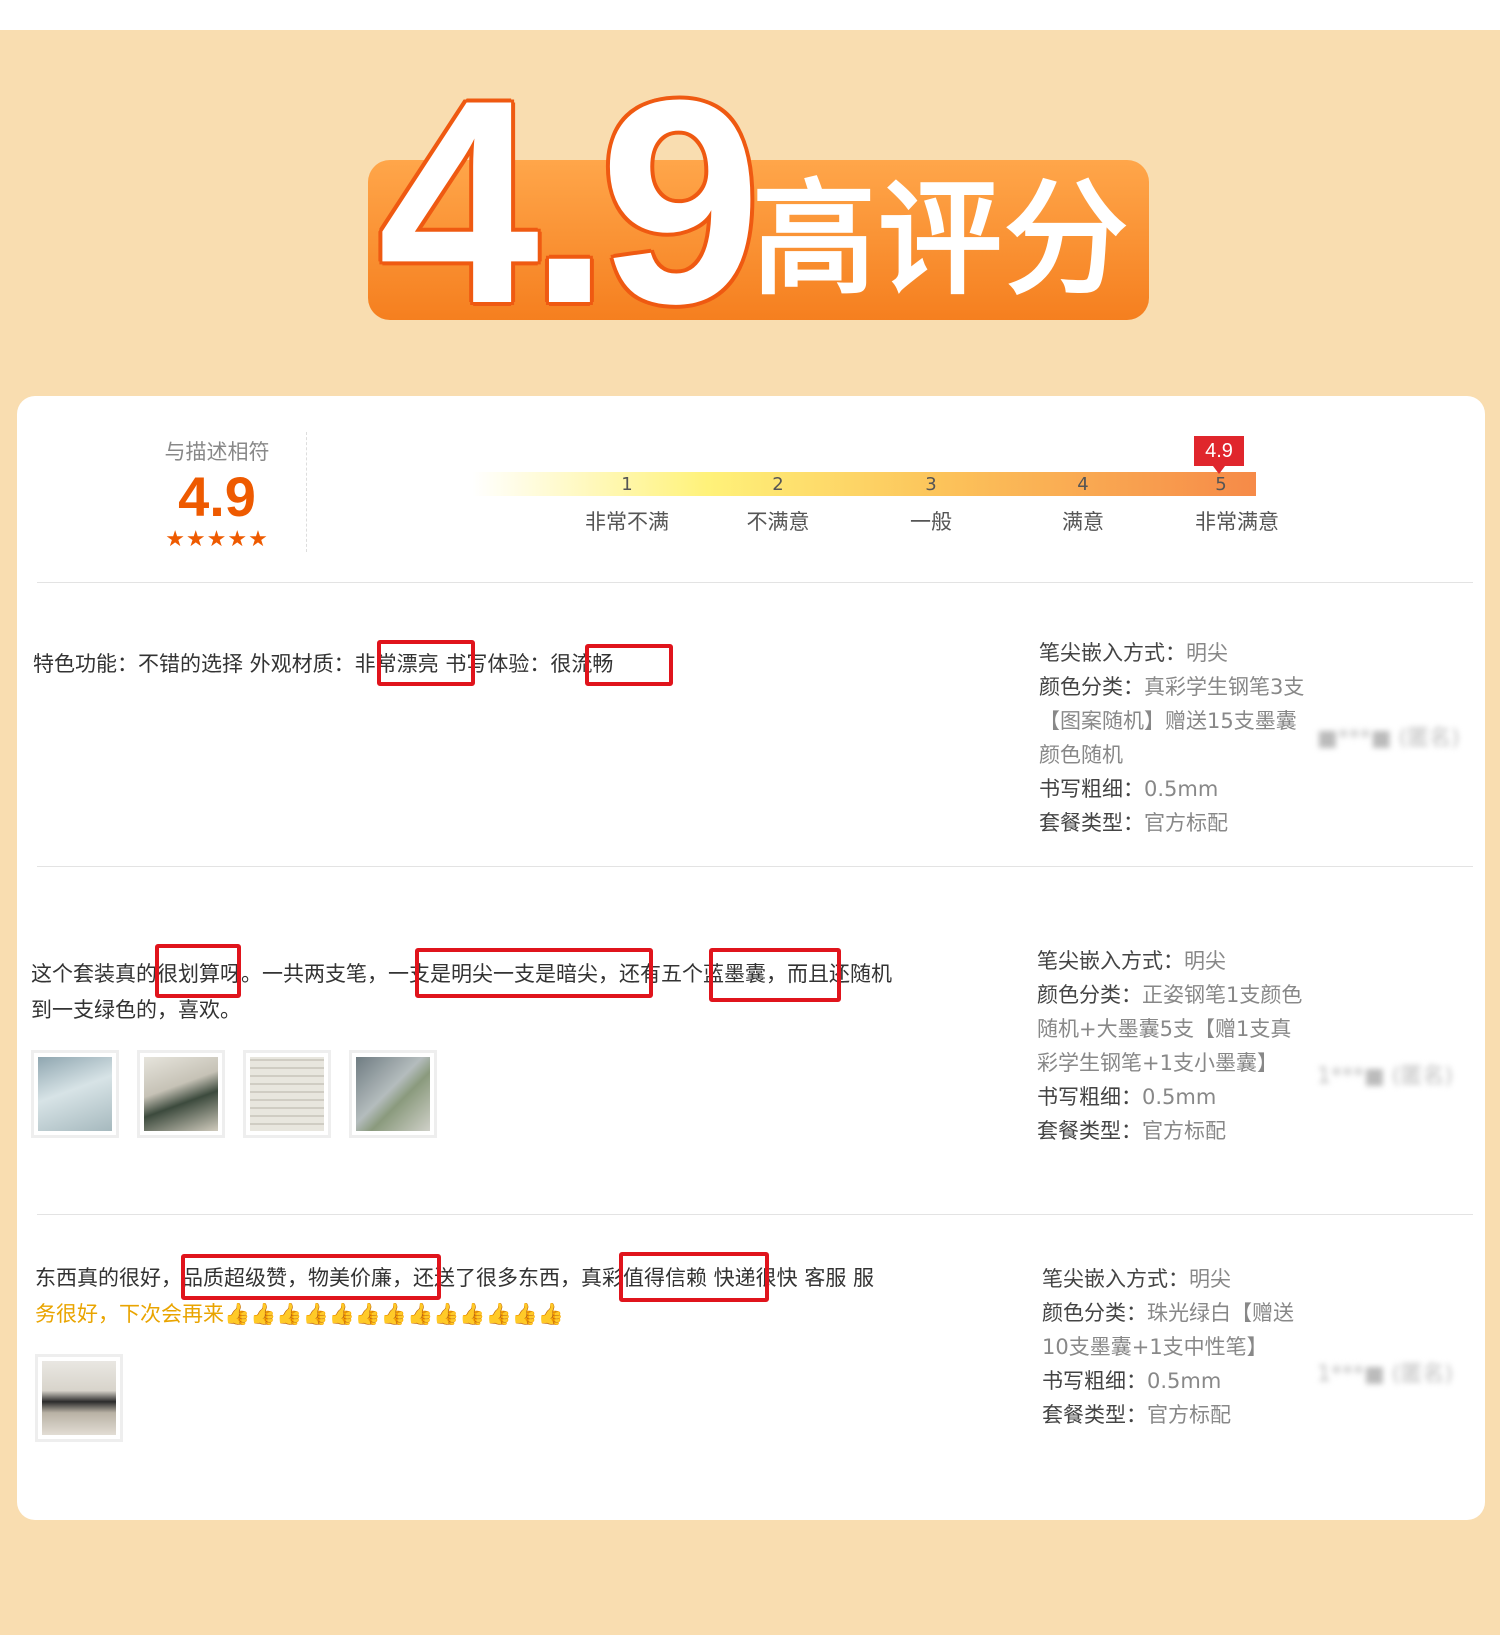 This screenshot has width=1500, height=1635. I want to click on scale-tick-2: 2, so click(778, 484).